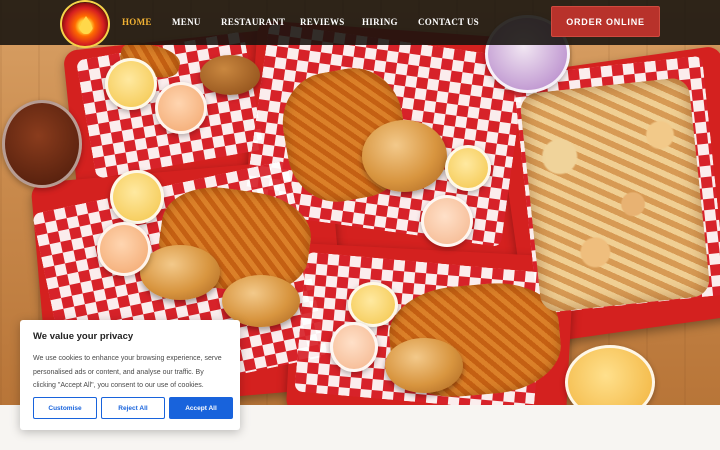 The image size is (720, 450). I want to click on nav-item-hiring: HIRING, so click(380, 22).